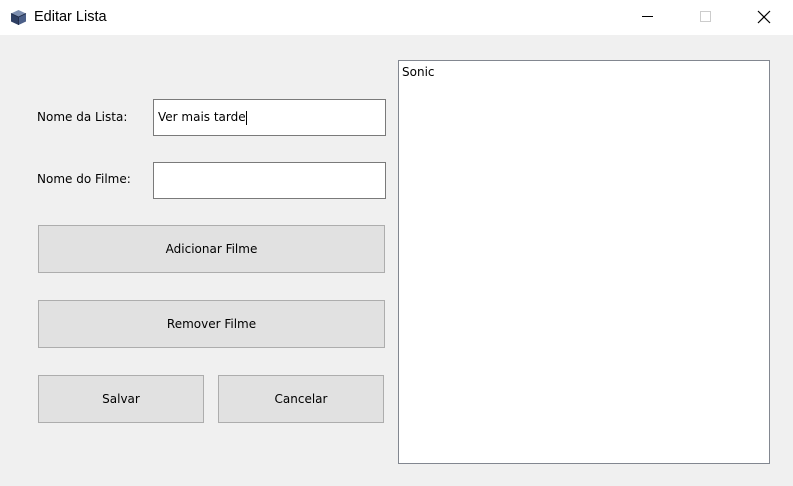  I want to click on movie-name-label: Nome do Filme:, so click(84, 179).